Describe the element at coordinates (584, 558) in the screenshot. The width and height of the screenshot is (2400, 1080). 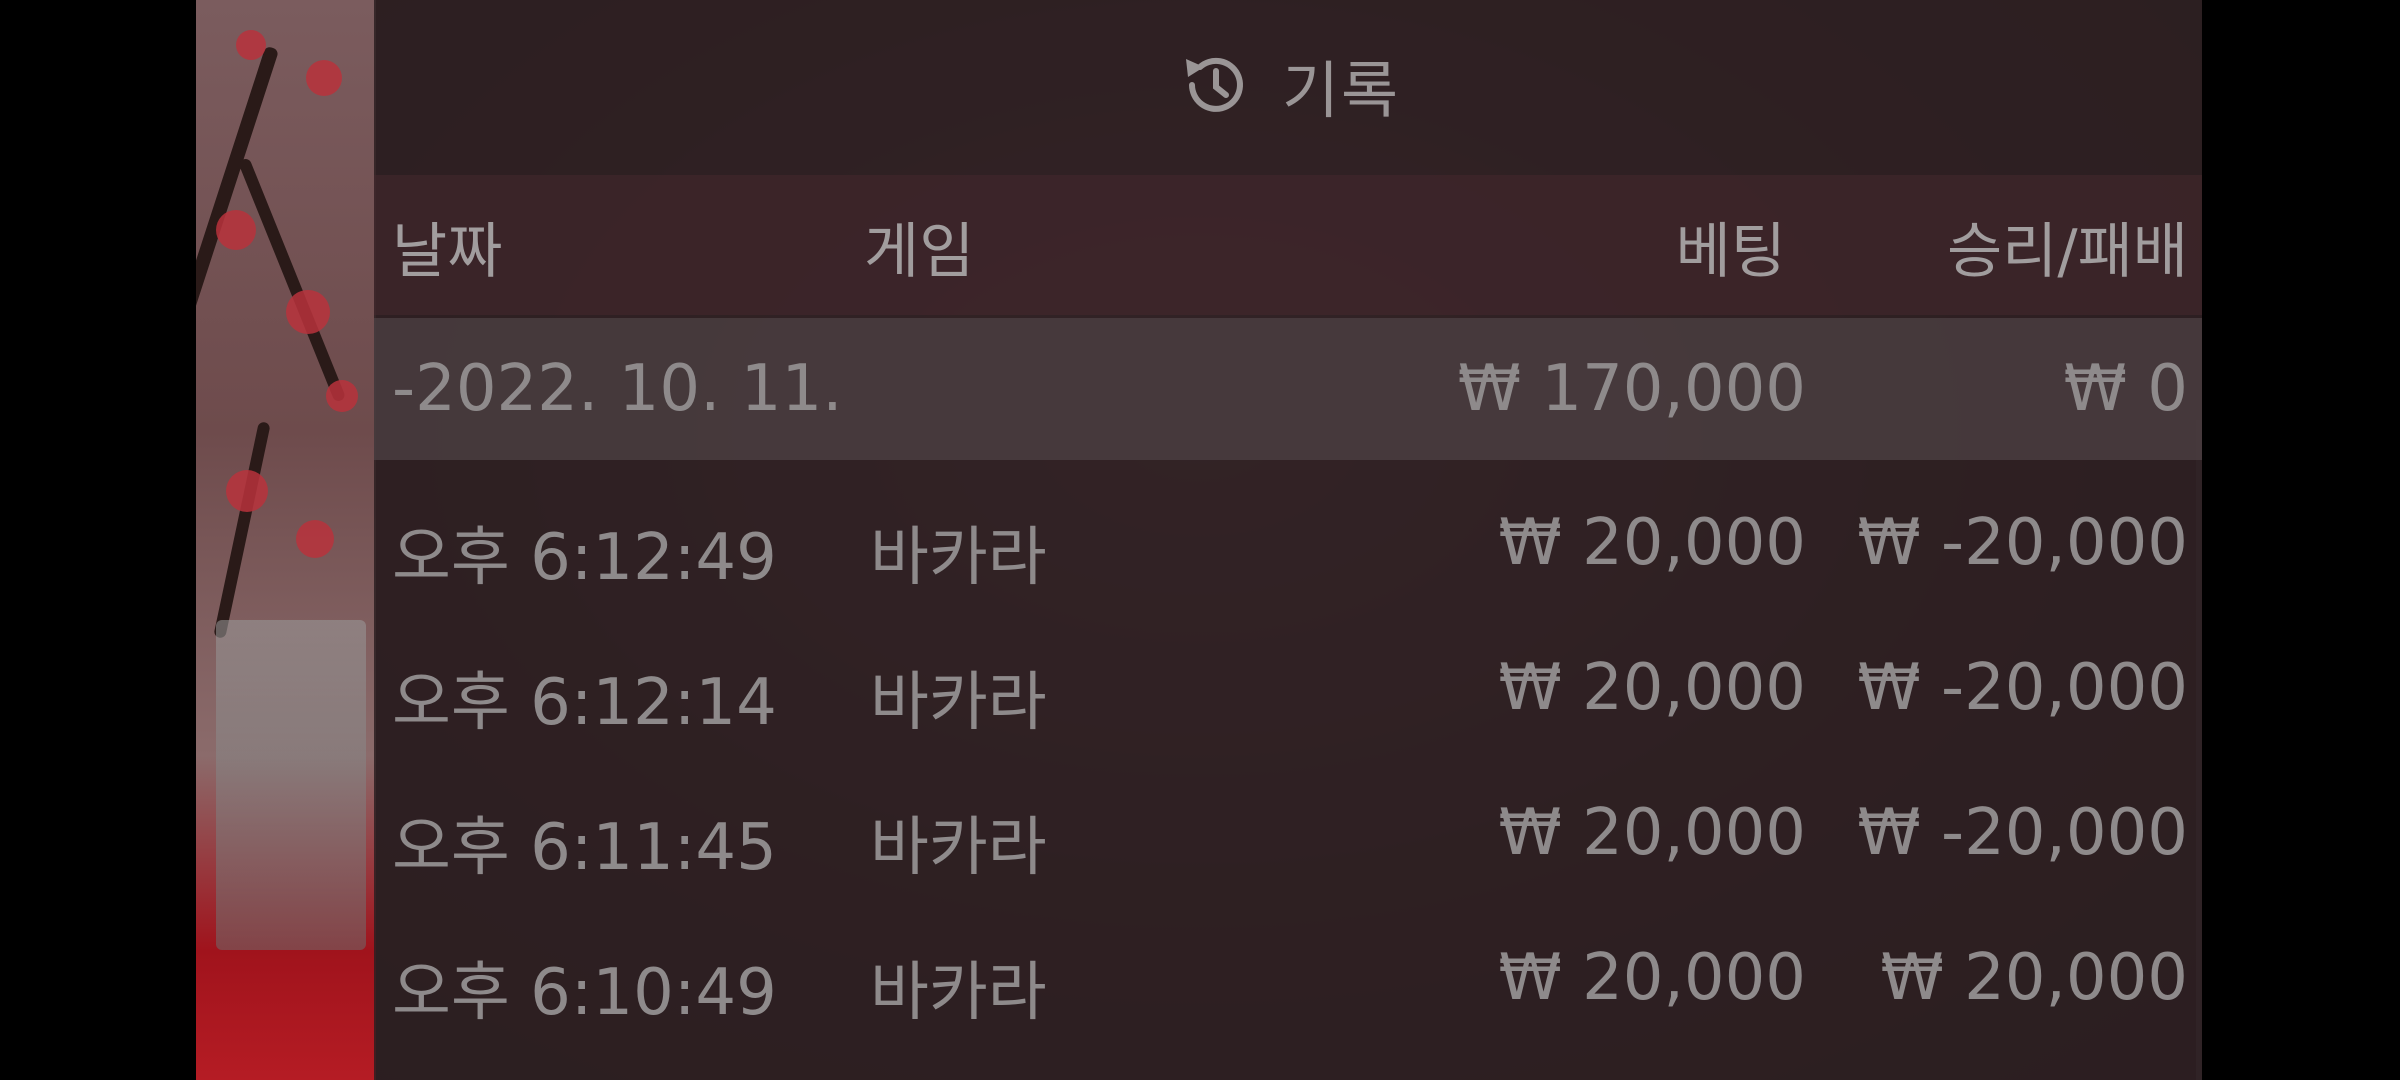
I see `row-time: 오후 6:12:49` at that location.